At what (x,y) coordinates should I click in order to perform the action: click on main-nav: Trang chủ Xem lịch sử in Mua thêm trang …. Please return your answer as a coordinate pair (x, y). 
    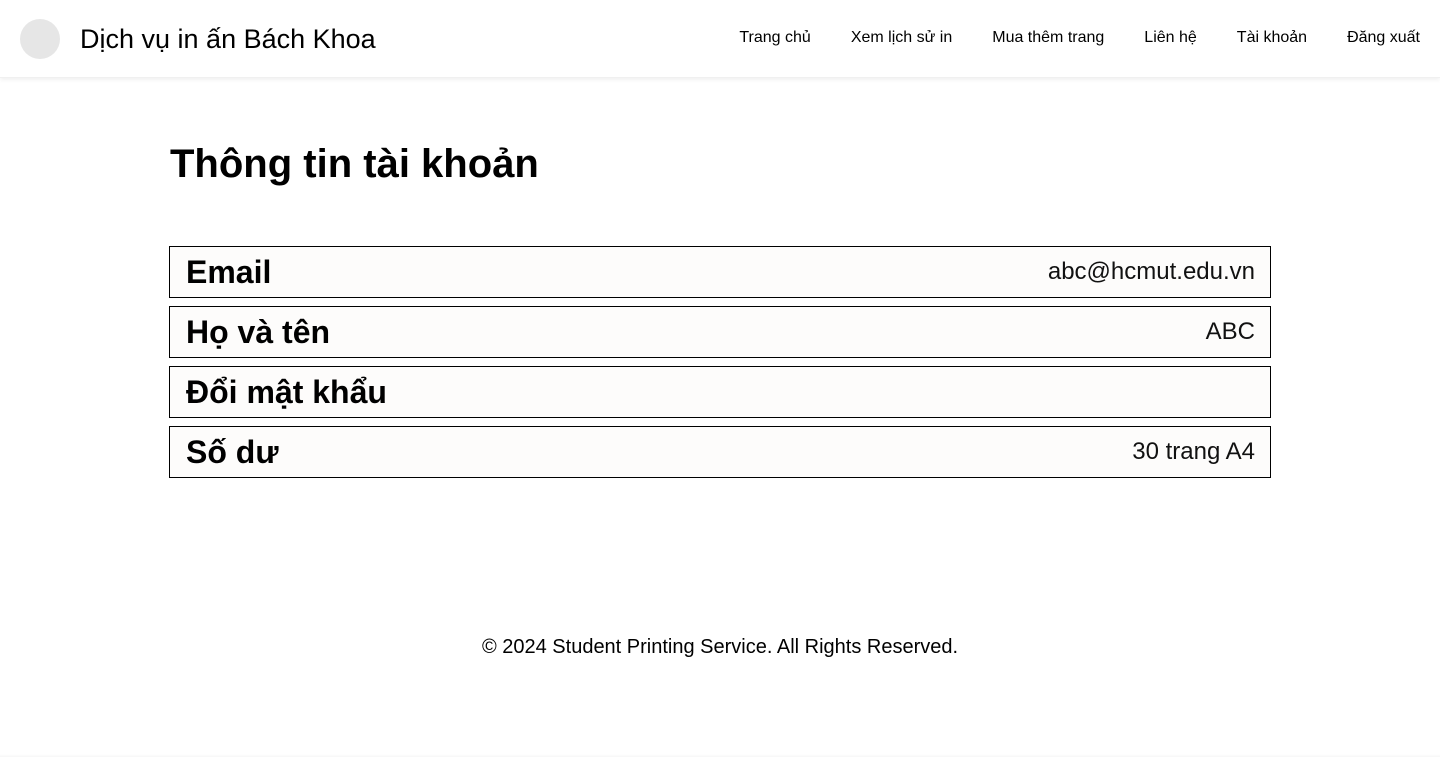
    Looking at the image, I should click on (1079, 38).